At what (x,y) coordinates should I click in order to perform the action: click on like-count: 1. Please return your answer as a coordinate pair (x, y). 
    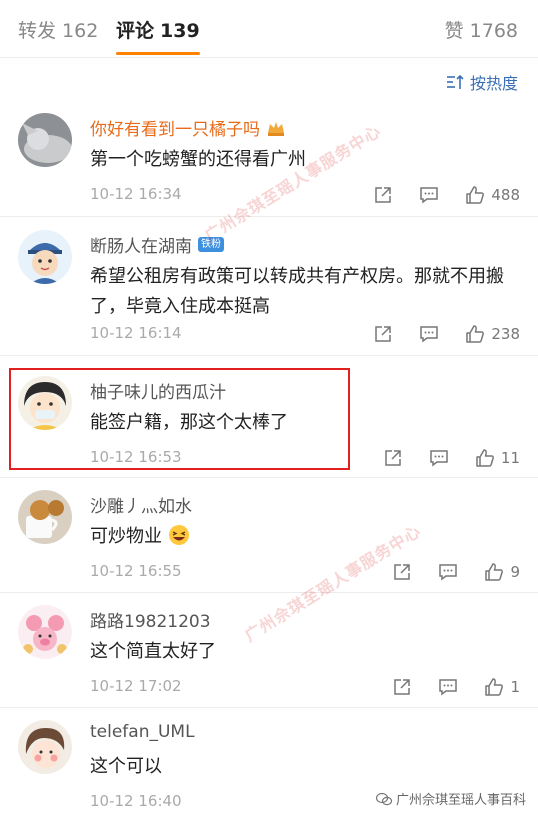
    Looking at the image, I should click on (515, 687).